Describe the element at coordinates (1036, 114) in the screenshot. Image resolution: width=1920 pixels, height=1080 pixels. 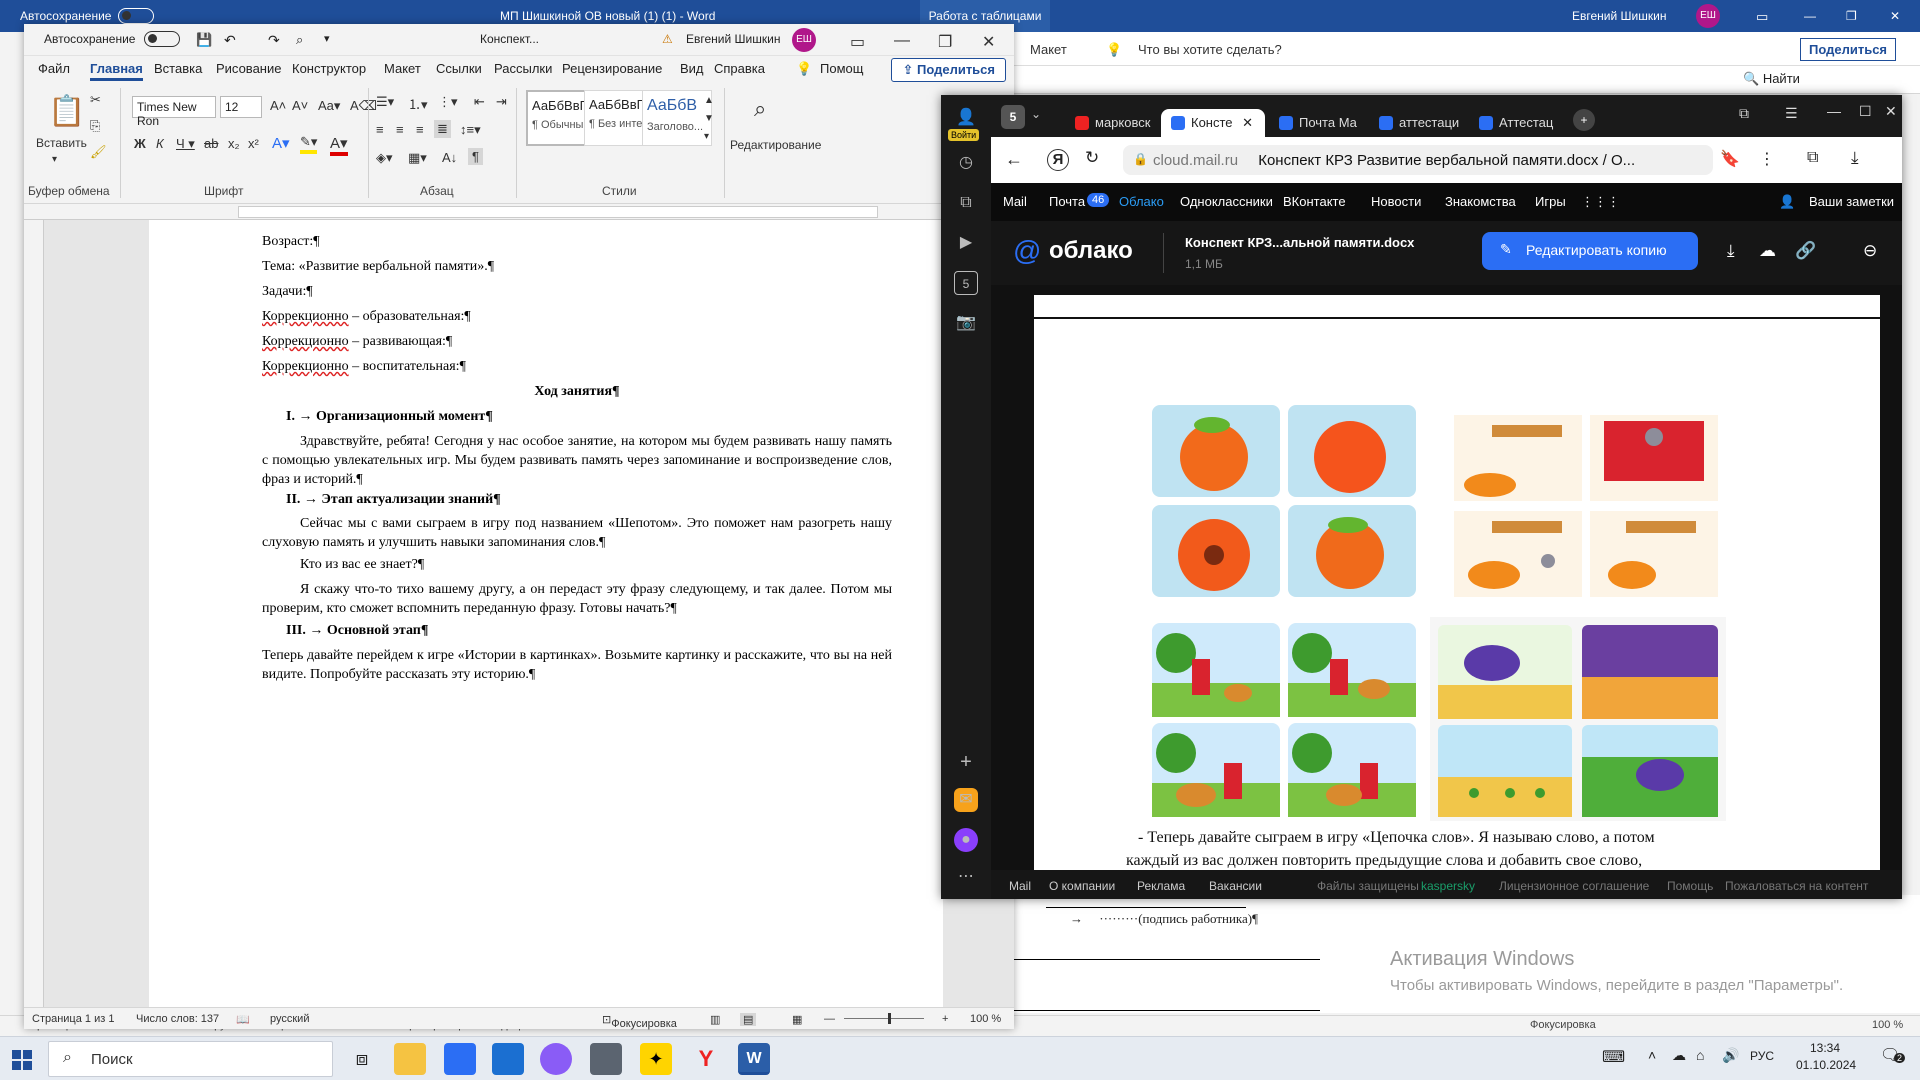
I see `tab-list-icon: ⌄` at that location.